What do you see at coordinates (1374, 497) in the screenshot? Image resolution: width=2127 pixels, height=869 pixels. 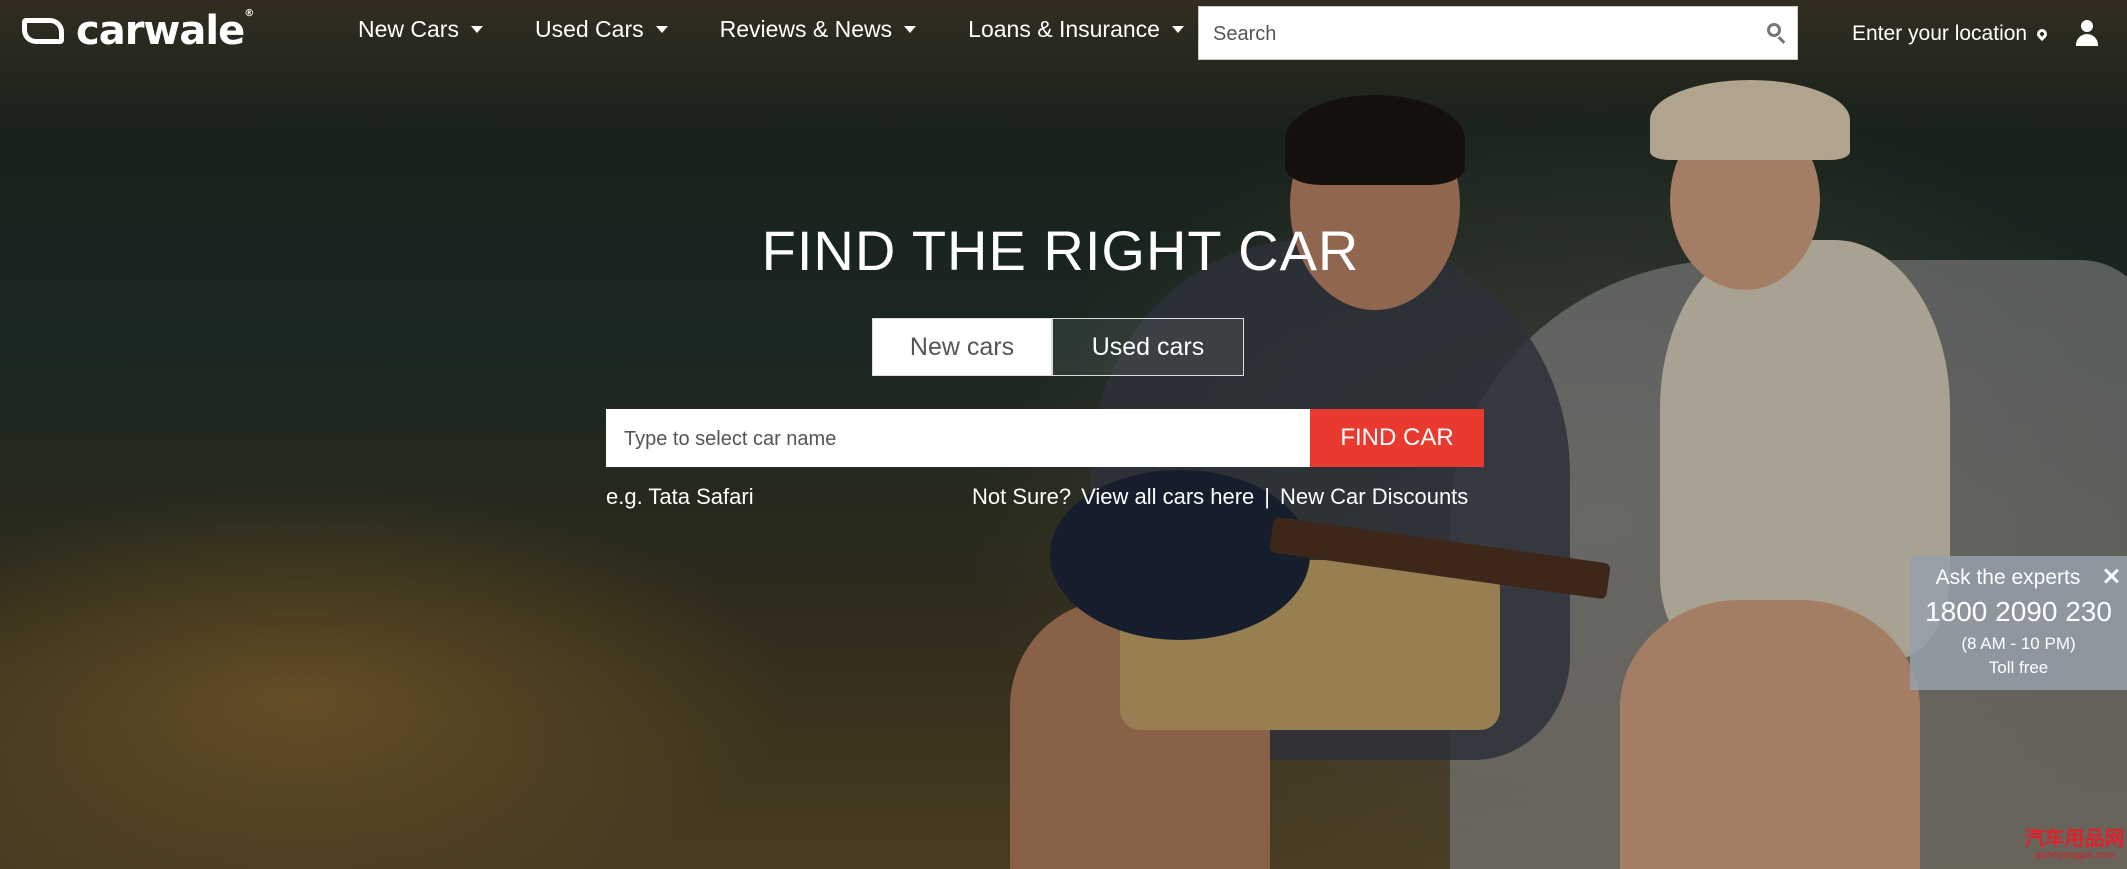 I see `new-car-discounts-link: New Car Discounts` at bounding box center [1374, 497].